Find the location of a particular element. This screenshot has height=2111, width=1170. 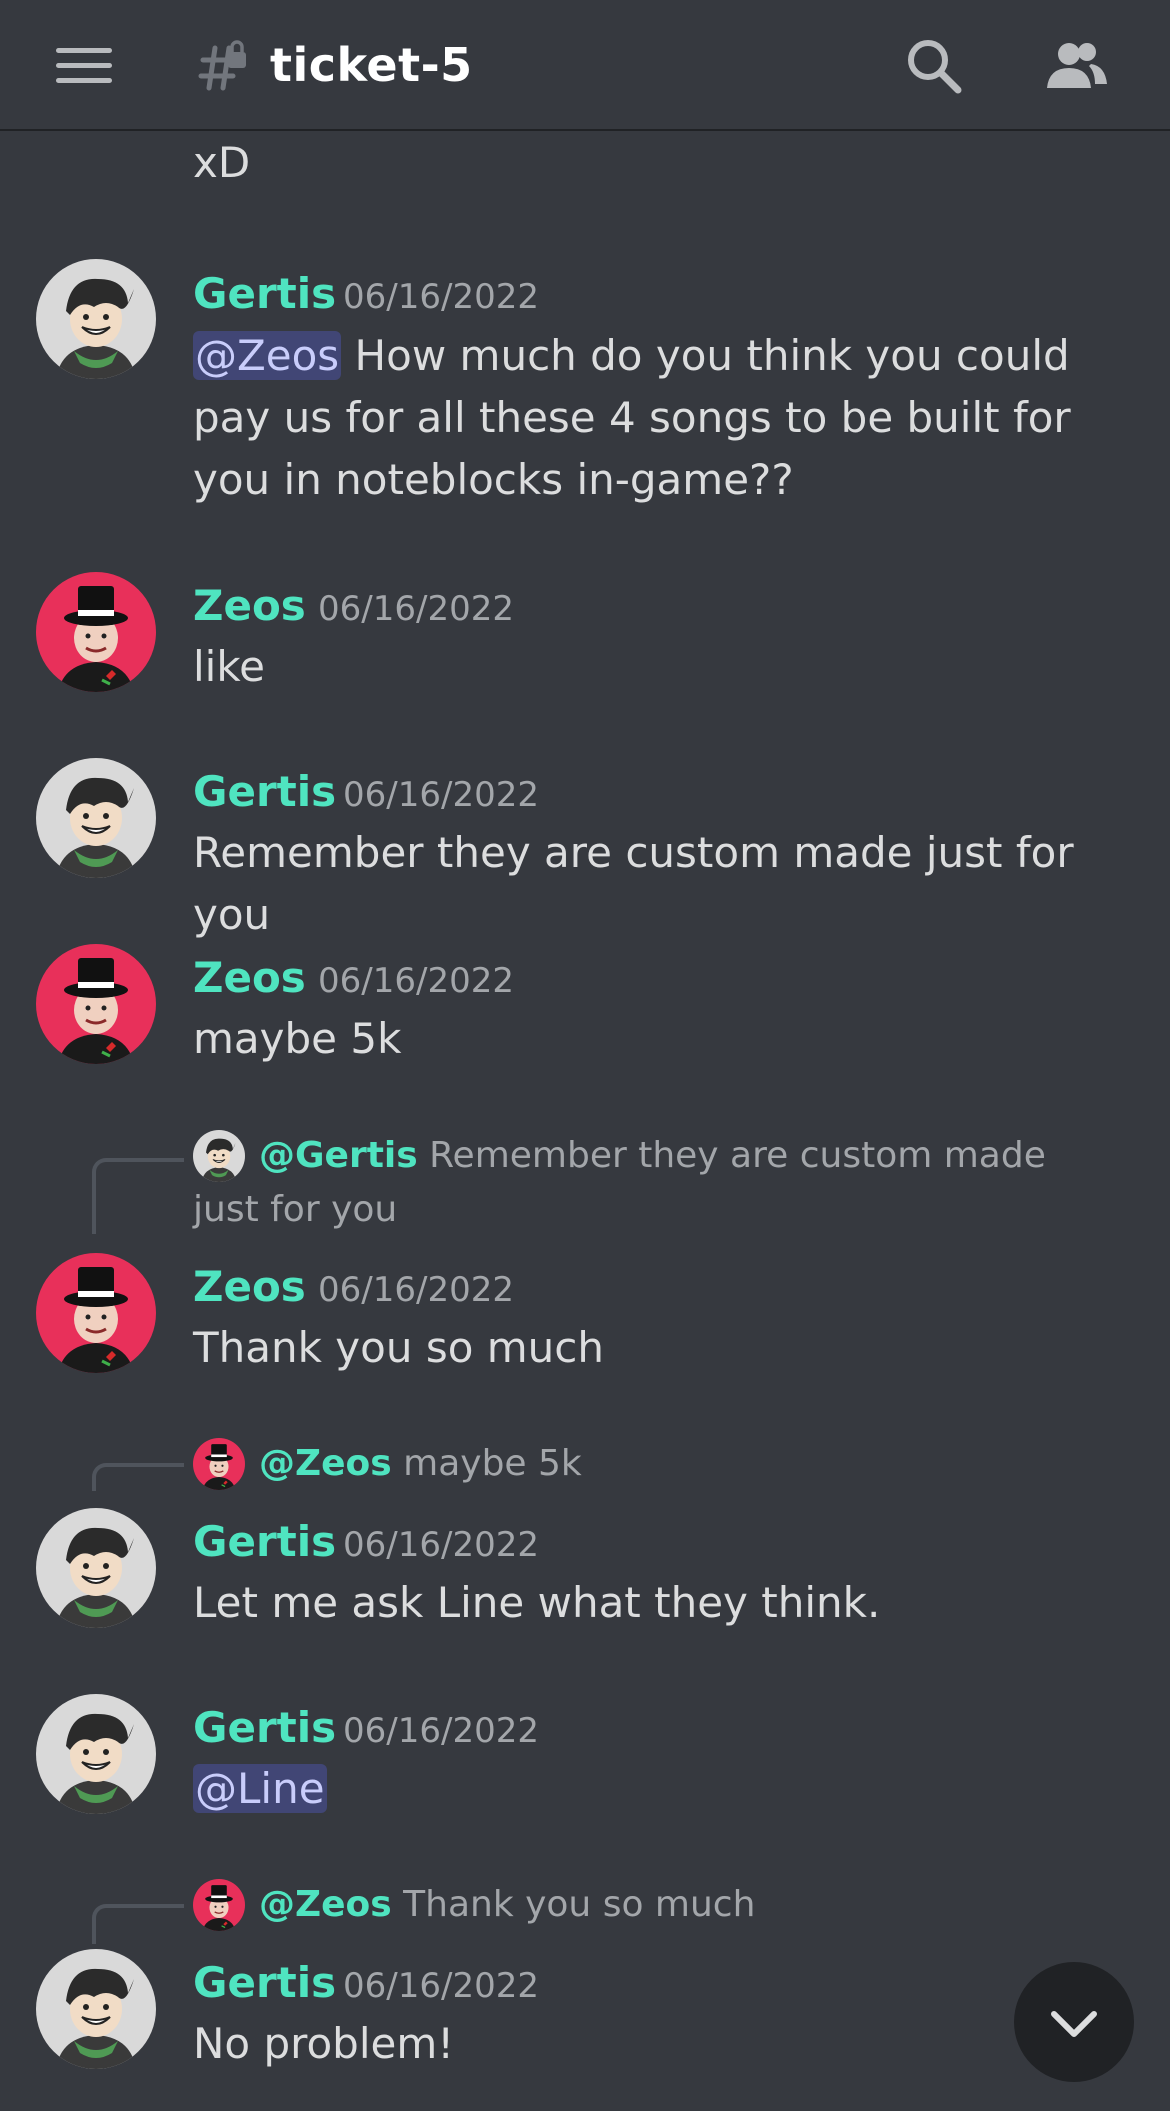

chevron-down-icon is located at coordinates (1074, 2024).